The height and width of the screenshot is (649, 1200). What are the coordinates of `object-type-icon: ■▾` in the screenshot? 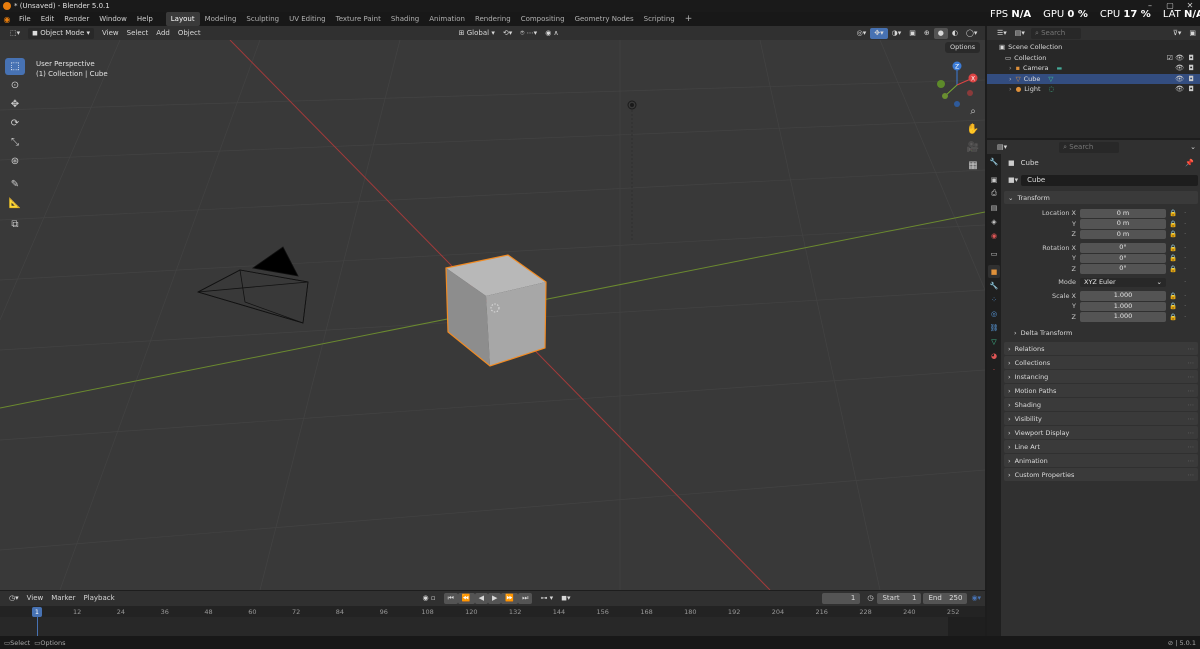 It's located at (1013, 180).